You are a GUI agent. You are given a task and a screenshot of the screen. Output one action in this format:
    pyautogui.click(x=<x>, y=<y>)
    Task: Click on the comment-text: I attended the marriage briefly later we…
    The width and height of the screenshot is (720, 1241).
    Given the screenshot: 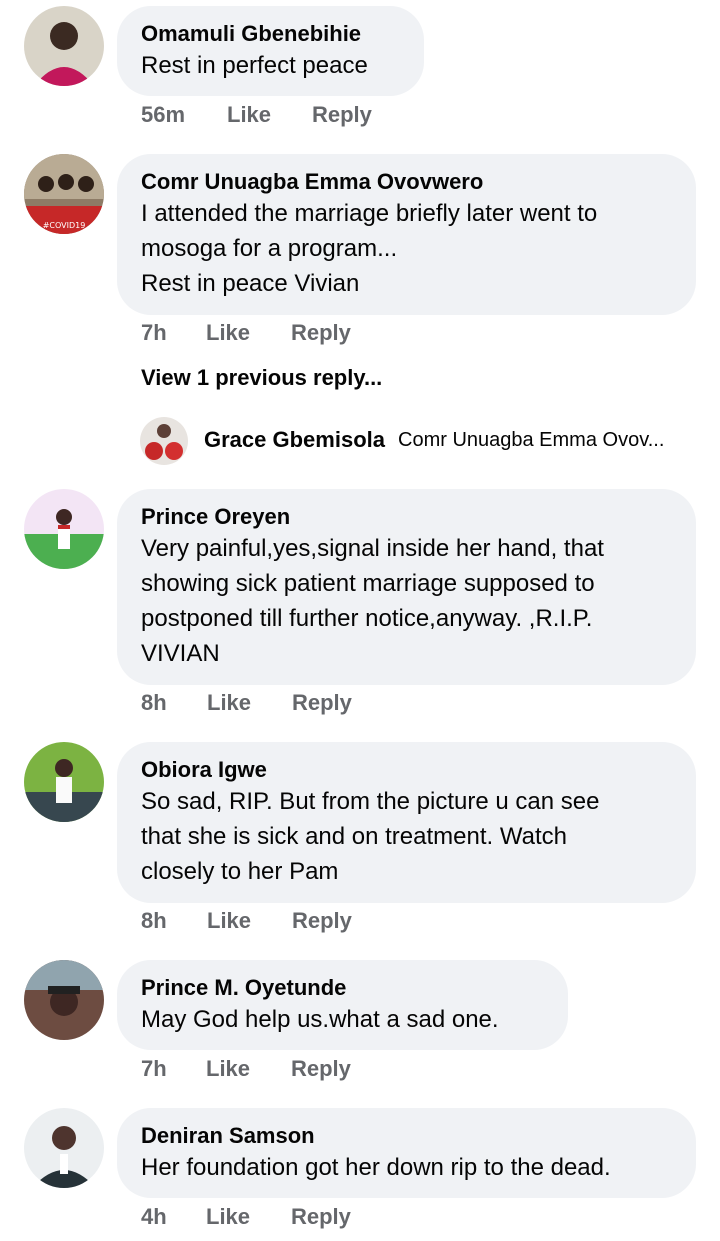 What is the action you would take?
    pyautogui.click(x=369, y=213)
    